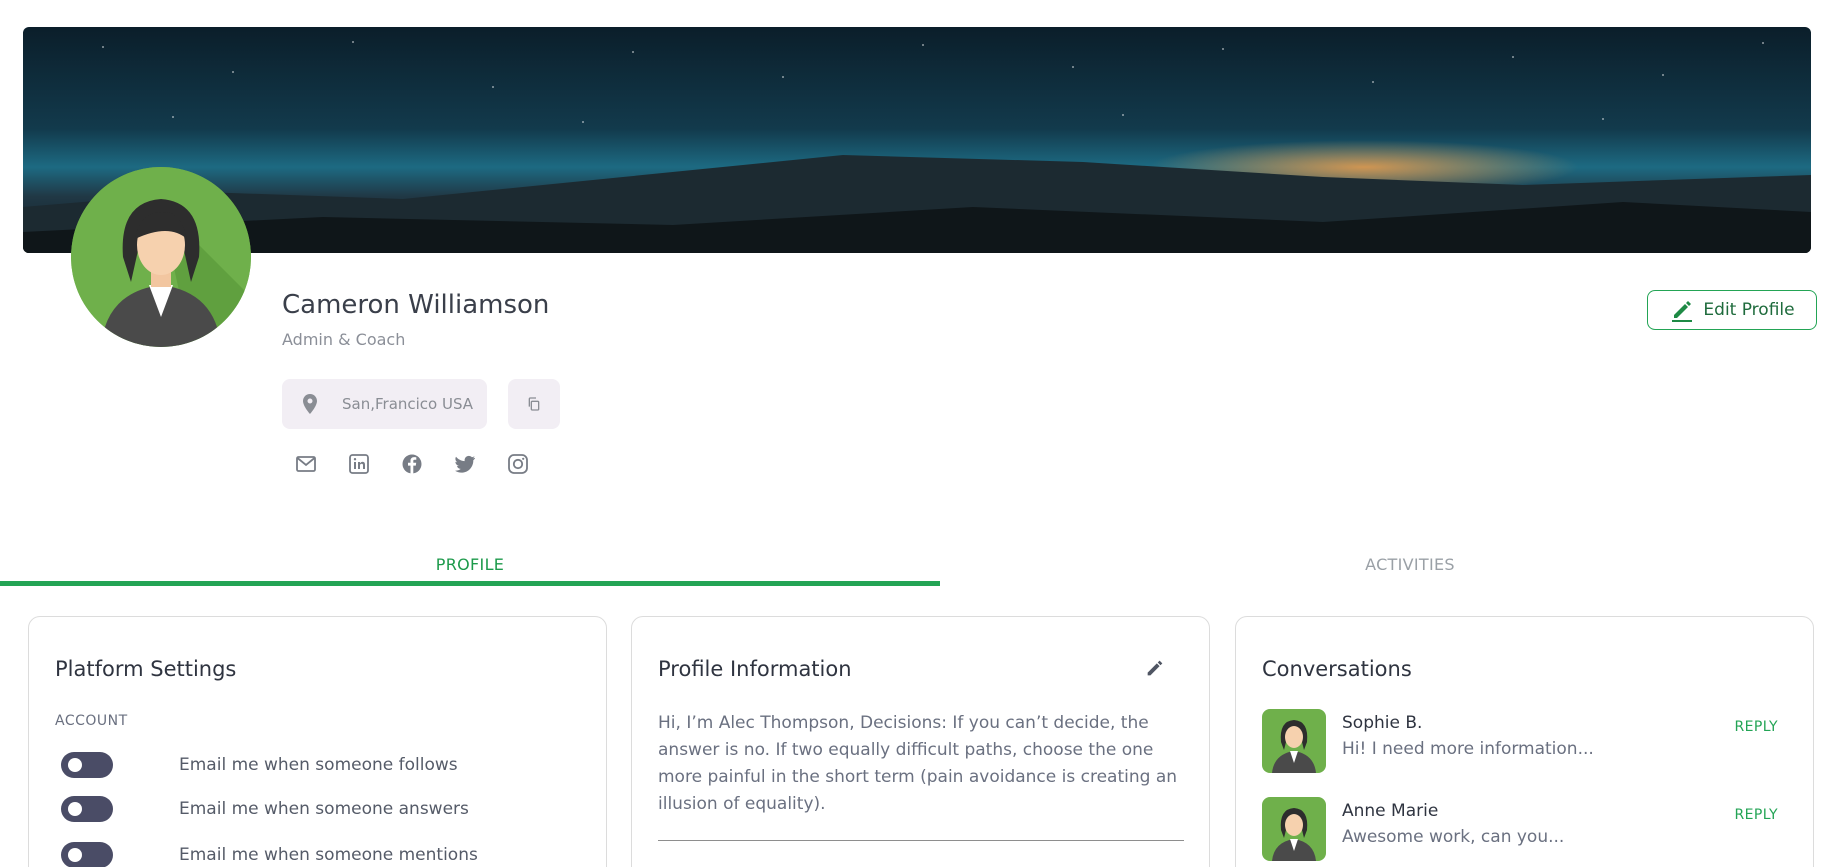 Image resolution: width=1842 pixels, height=867 pixels. I want to click on twitter-icon, so click(465, 464).